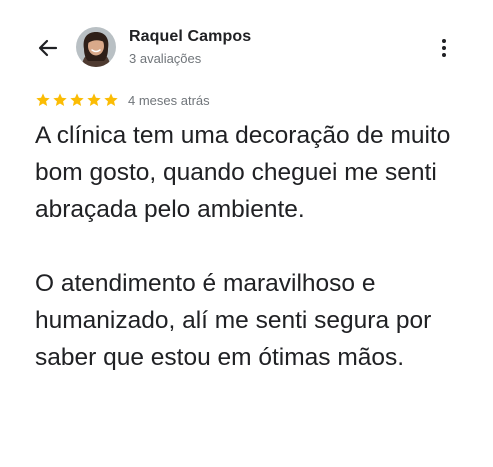 The width and height of the screenshot is (493, 467). I want to click on profile-photo, so click(96, 47).